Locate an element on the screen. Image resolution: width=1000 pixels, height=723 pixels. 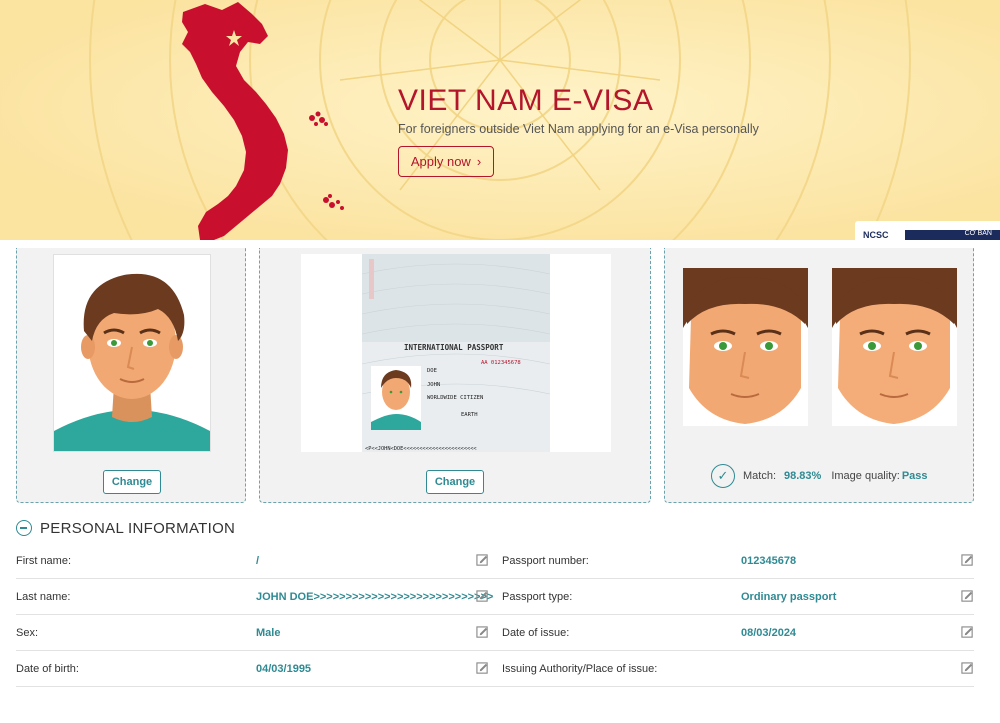
info-row: First name: / Passport number: 012345678 is located at coordinates (495, 561).